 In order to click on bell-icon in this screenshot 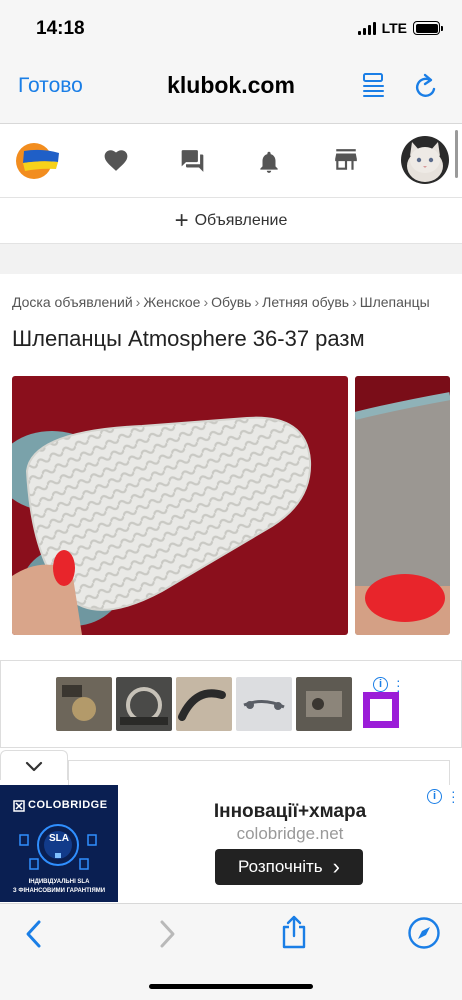, I will do `click(269, 161)`.